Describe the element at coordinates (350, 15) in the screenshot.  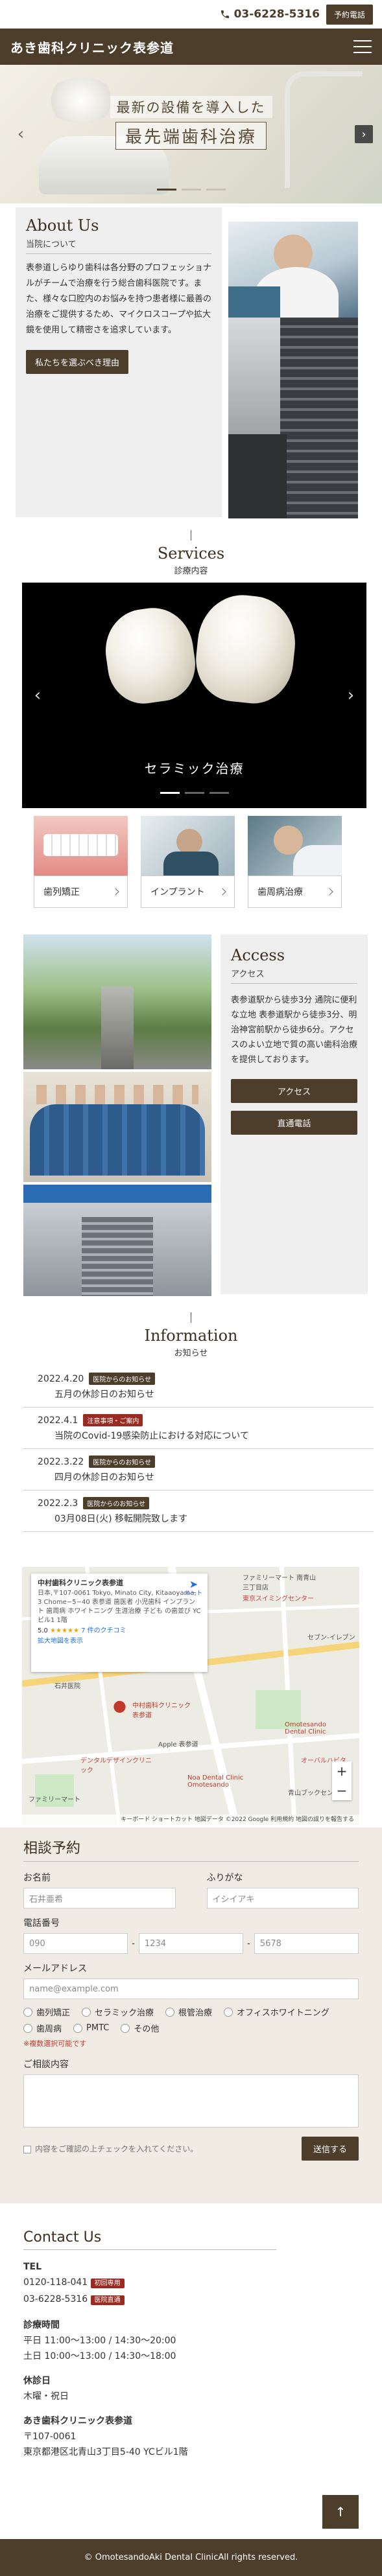
I see `reserve-phone-button: 予約電話` at that location.